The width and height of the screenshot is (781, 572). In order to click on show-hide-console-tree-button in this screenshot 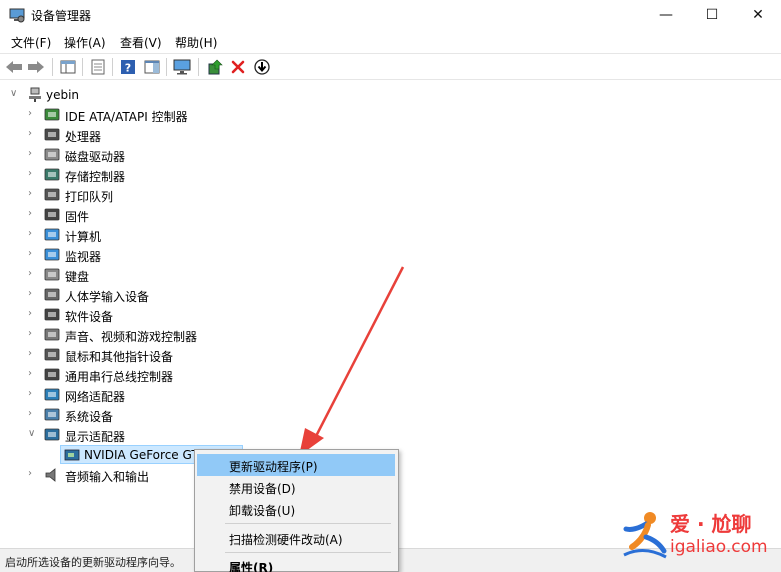, I will do `click(68, 67)`.